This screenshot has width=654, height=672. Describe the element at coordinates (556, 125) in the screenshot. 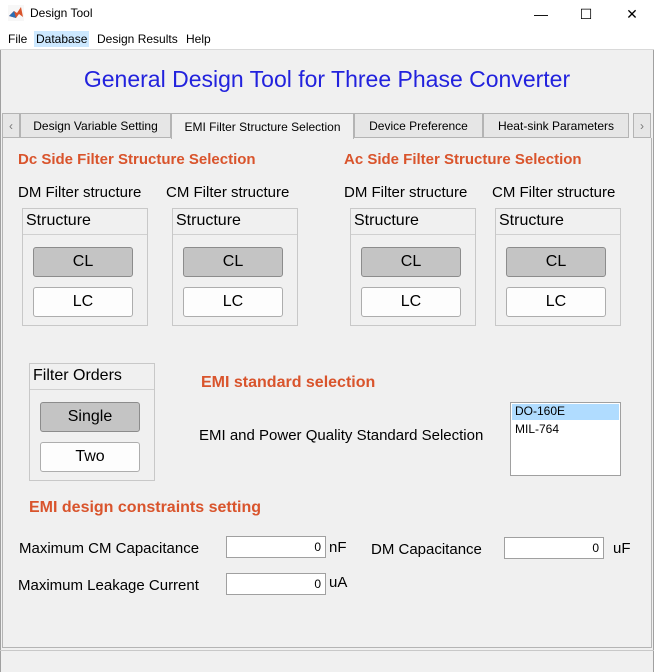

I see `tab-heat-sink-parameters: Heat-sink Parameters` at that location.